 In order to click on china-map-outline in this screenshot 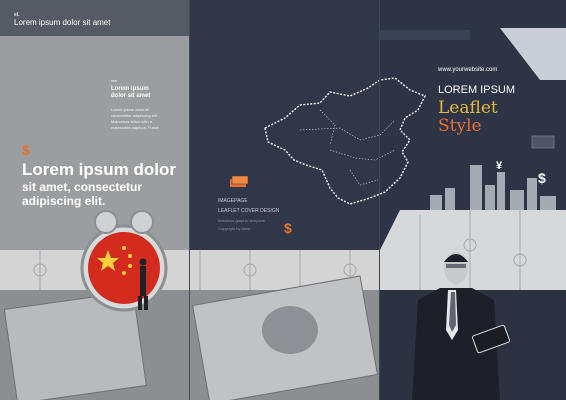, I will do `click(345, 141)`.